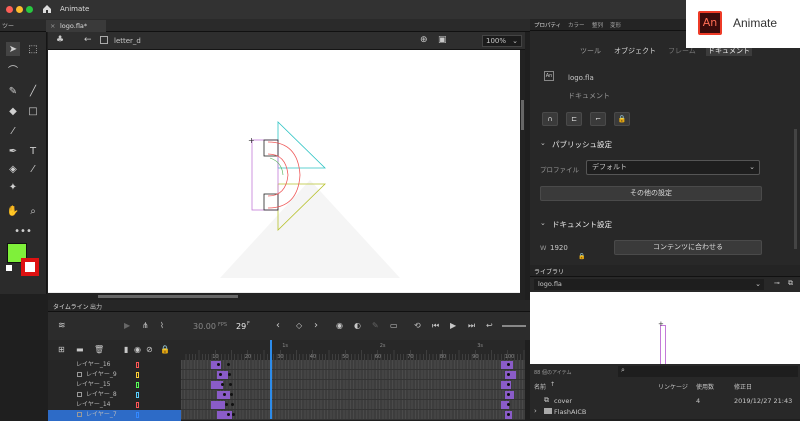  Describe the element at coordinates (80, 349) in the screenshot. I see `new-folder-icon: ▬` at that location.